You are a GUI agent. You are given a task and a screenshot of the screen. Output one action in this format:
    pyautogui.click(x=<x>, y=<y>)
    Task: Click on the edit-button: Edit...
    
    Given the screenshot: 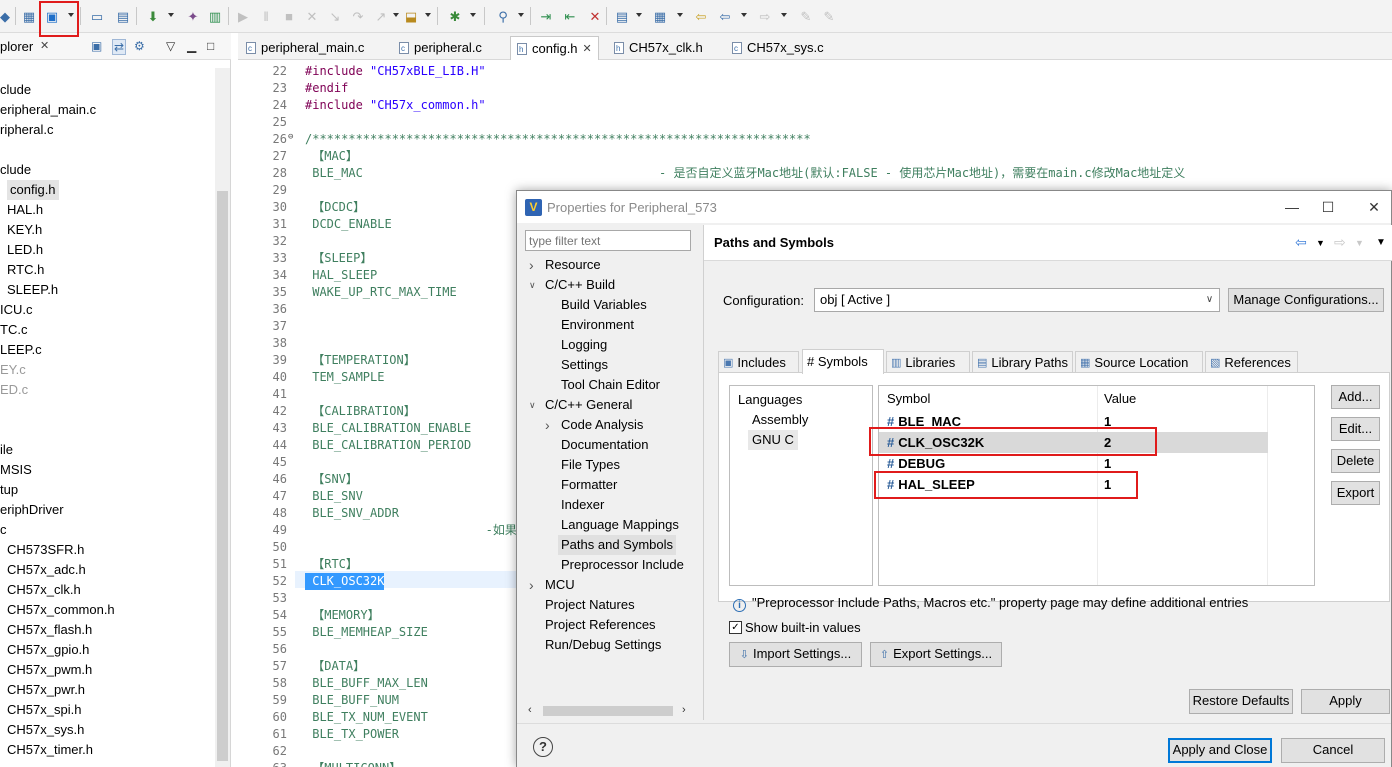 What is the action you would take?
    pyautogui.click(x=1355, y=429)
    